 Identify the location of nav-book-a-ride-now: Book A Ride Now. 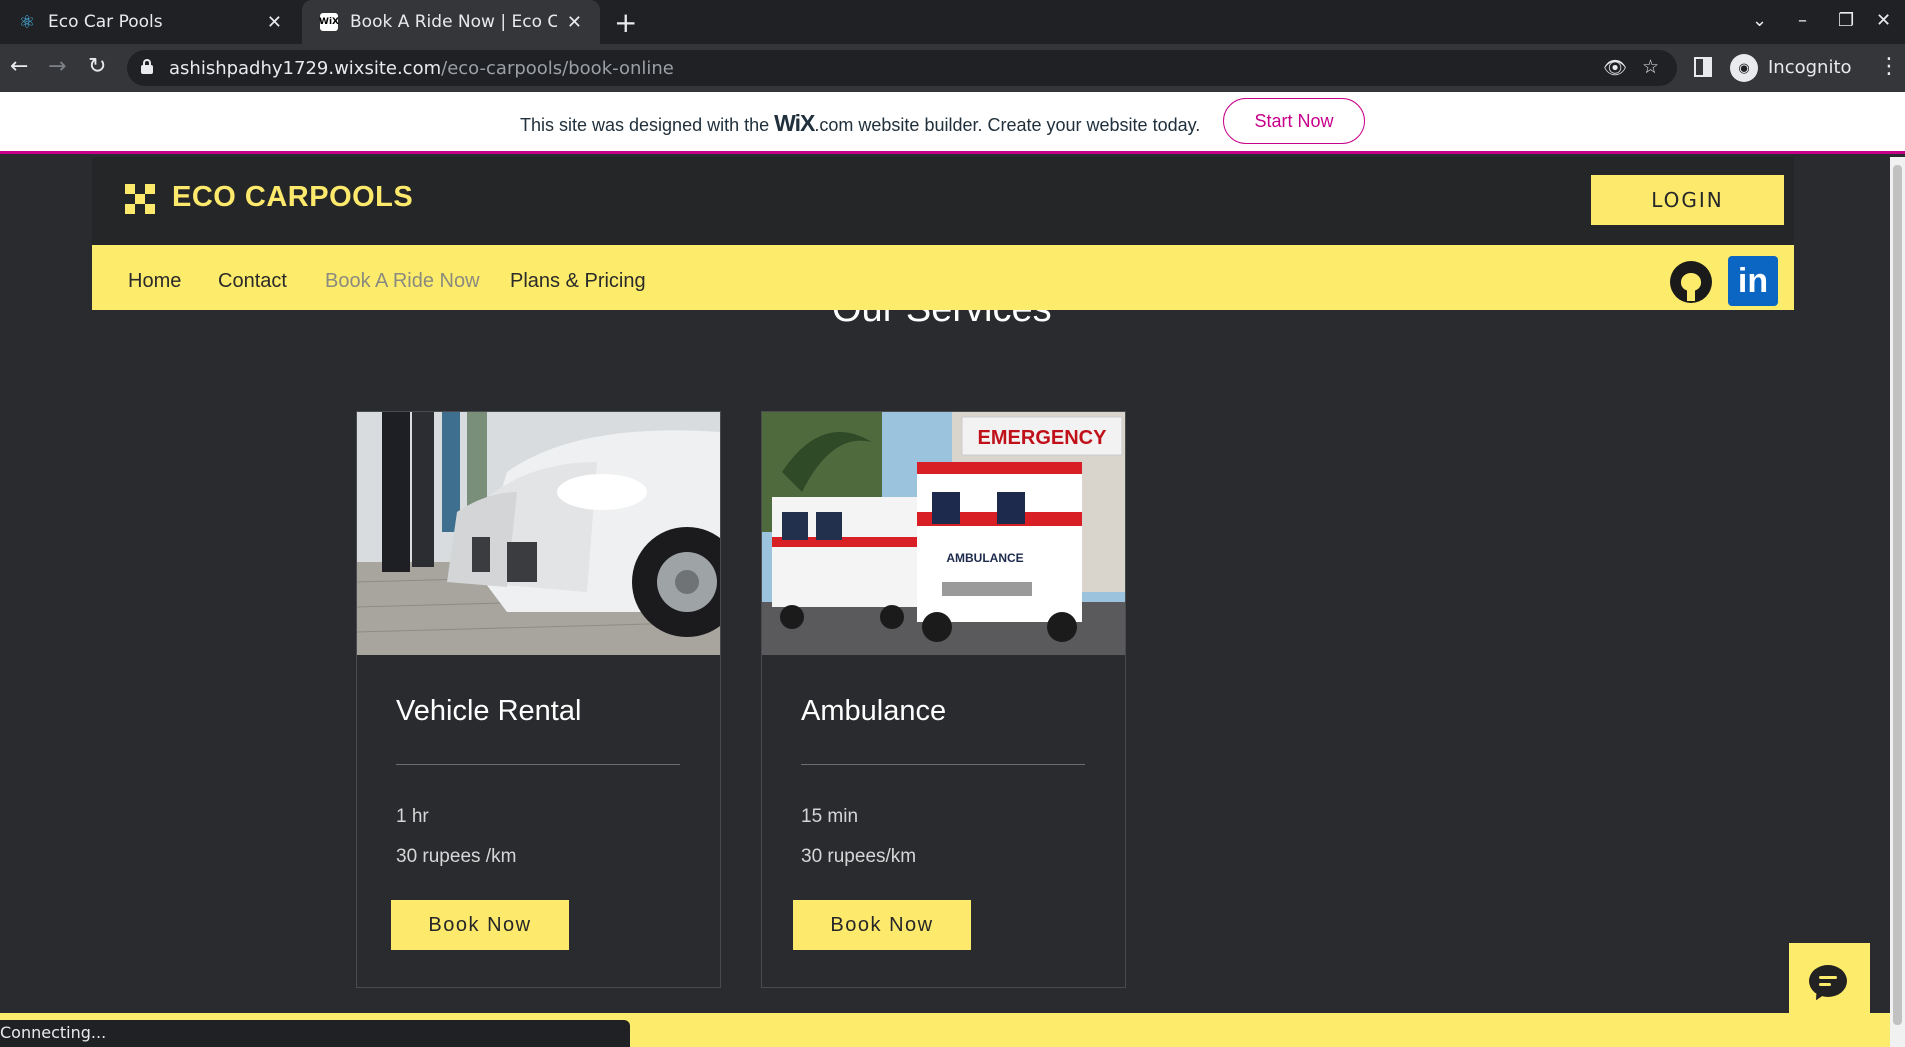
(402, 281).